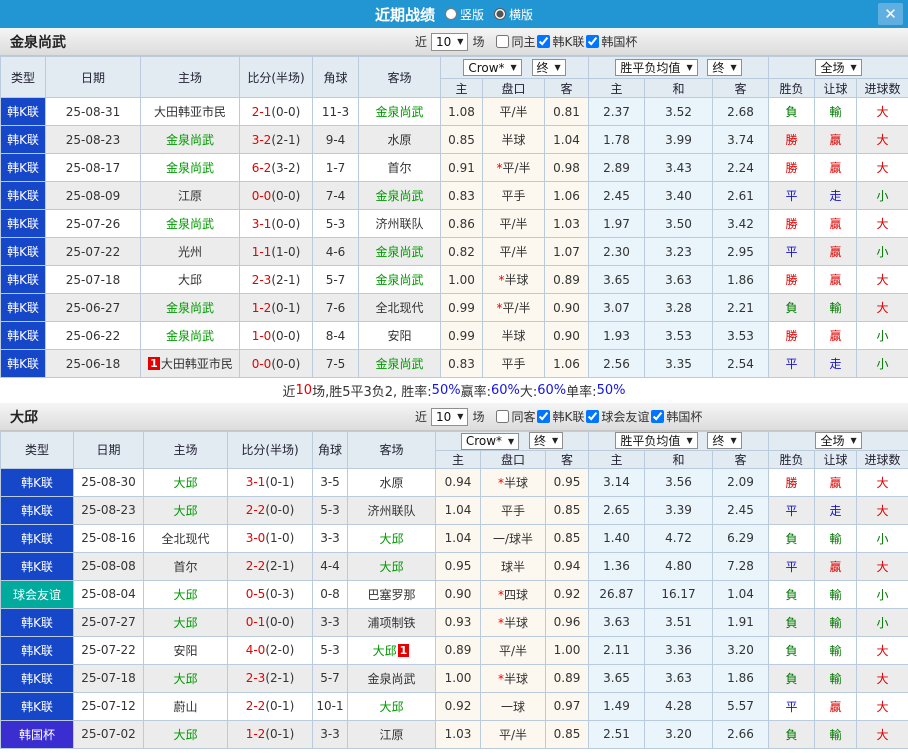 The height and width of the screenshot is (753, 908). I want to click on summary-segment: 50%, so click(611, 390).